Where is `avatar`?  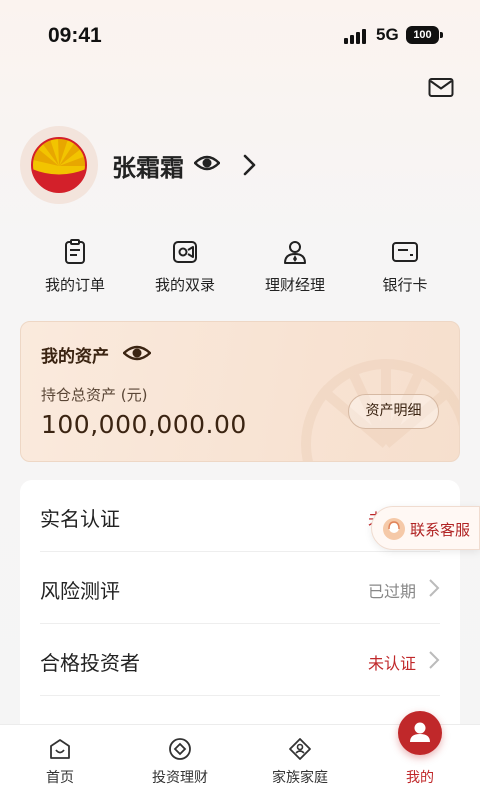
avatar is located at coordinates (59, 165).